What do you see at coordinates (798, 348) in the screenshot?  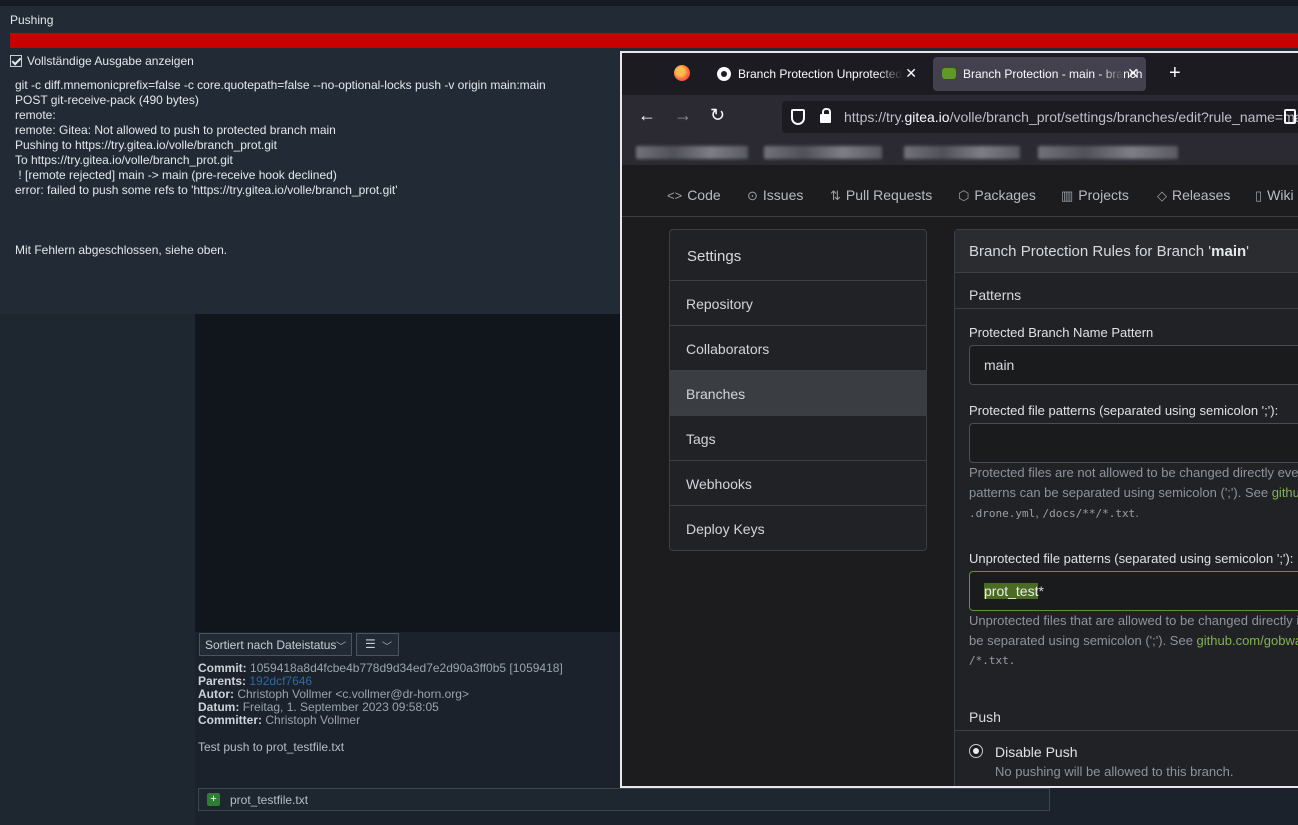 I see `menu-item-collaborators: Collaborators` at bounding box center [798, 348].